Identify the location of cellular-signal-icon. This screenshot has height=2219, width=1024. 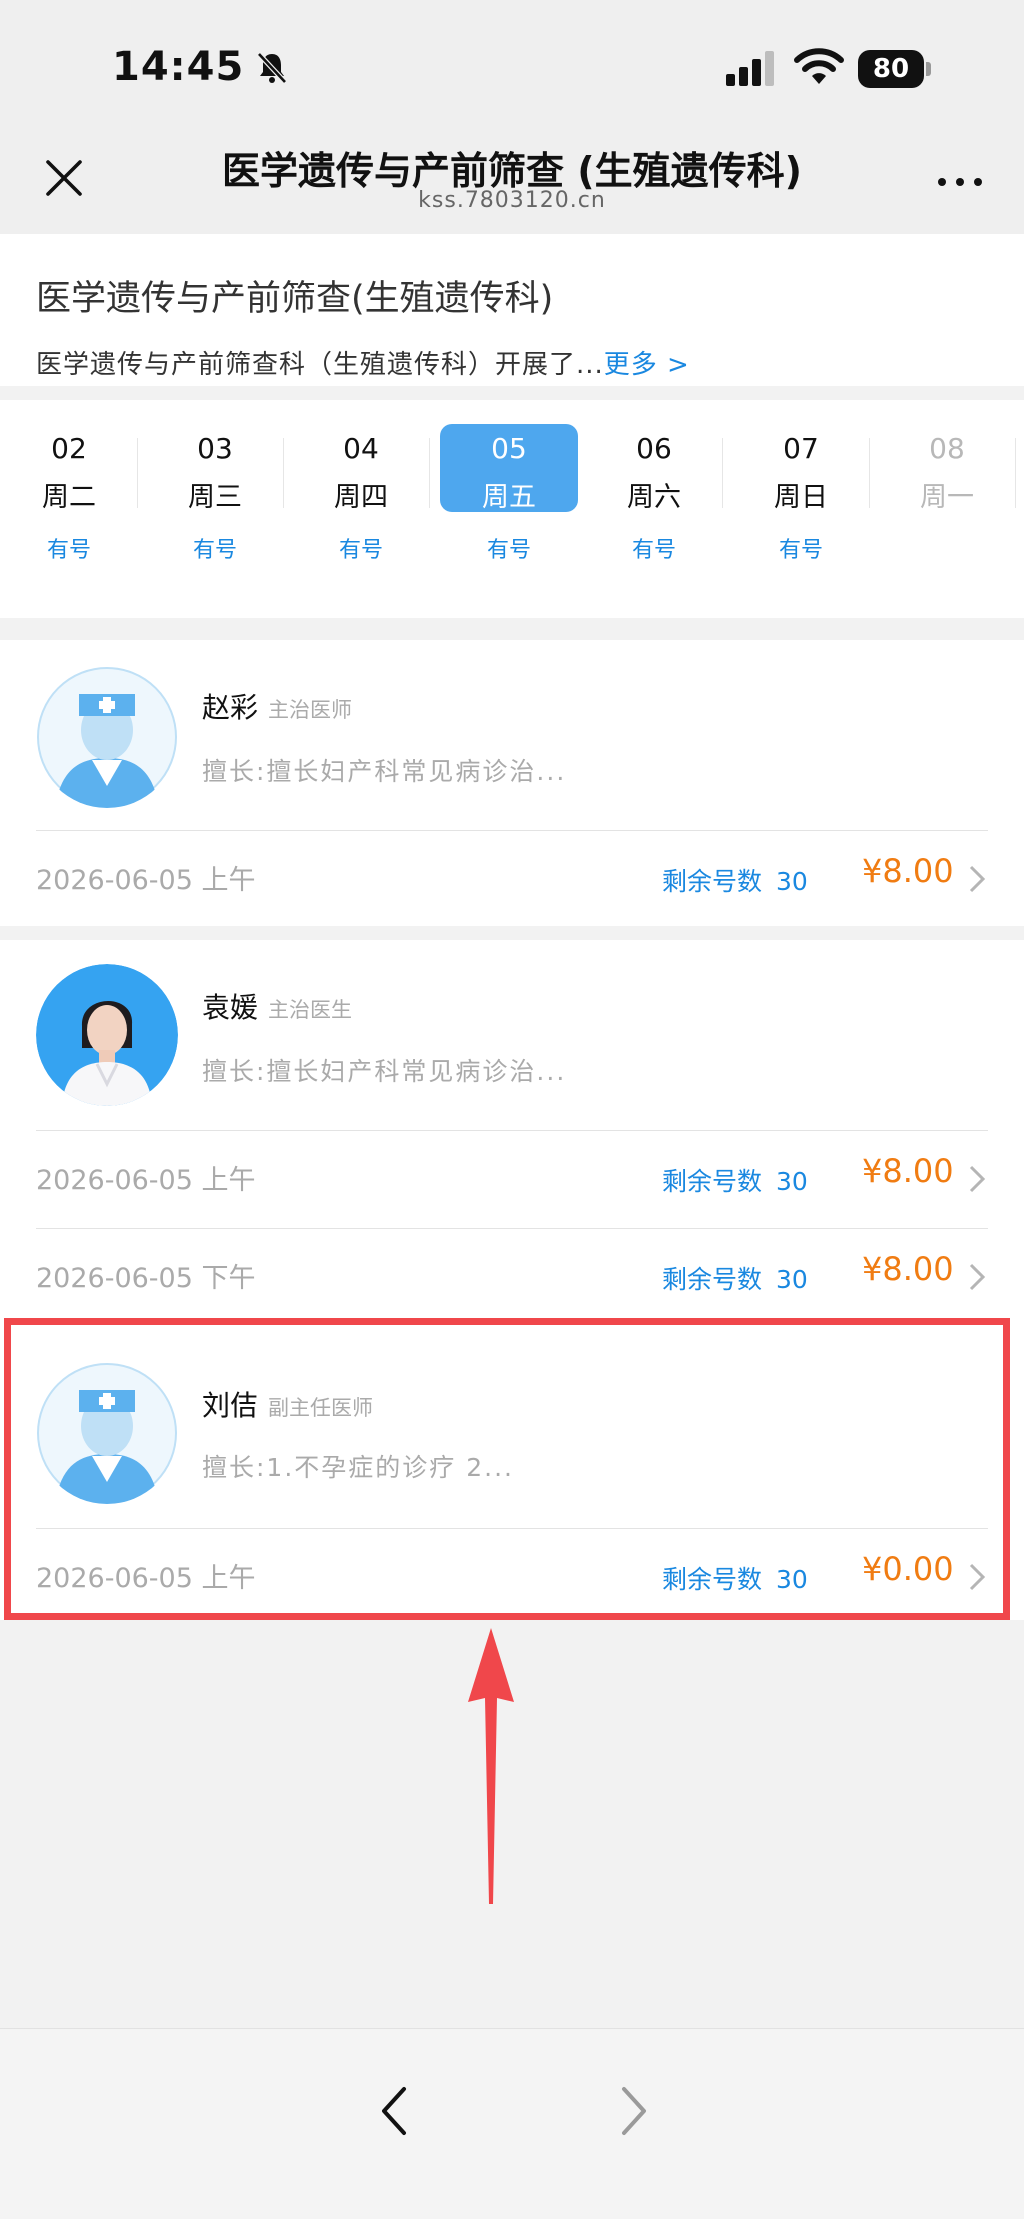
(750, 68).